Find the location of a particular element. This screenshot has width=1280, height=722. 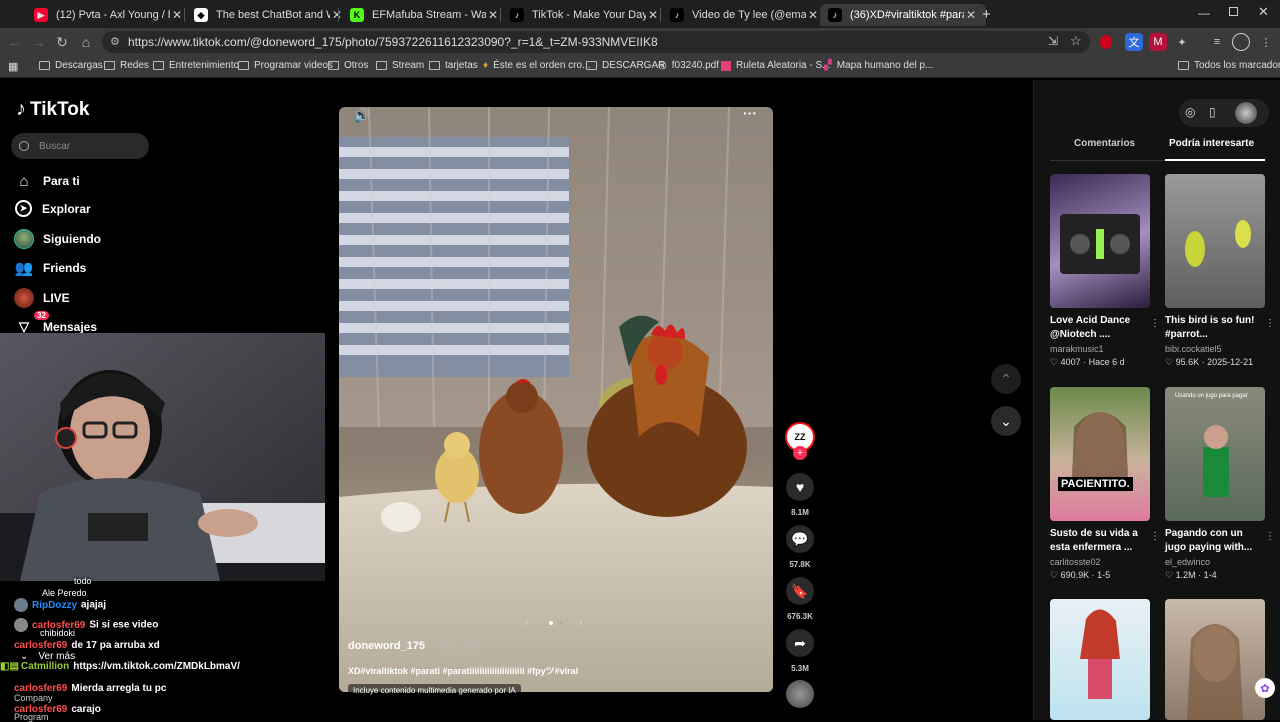

avatar is located at coordinates (1246, 113).